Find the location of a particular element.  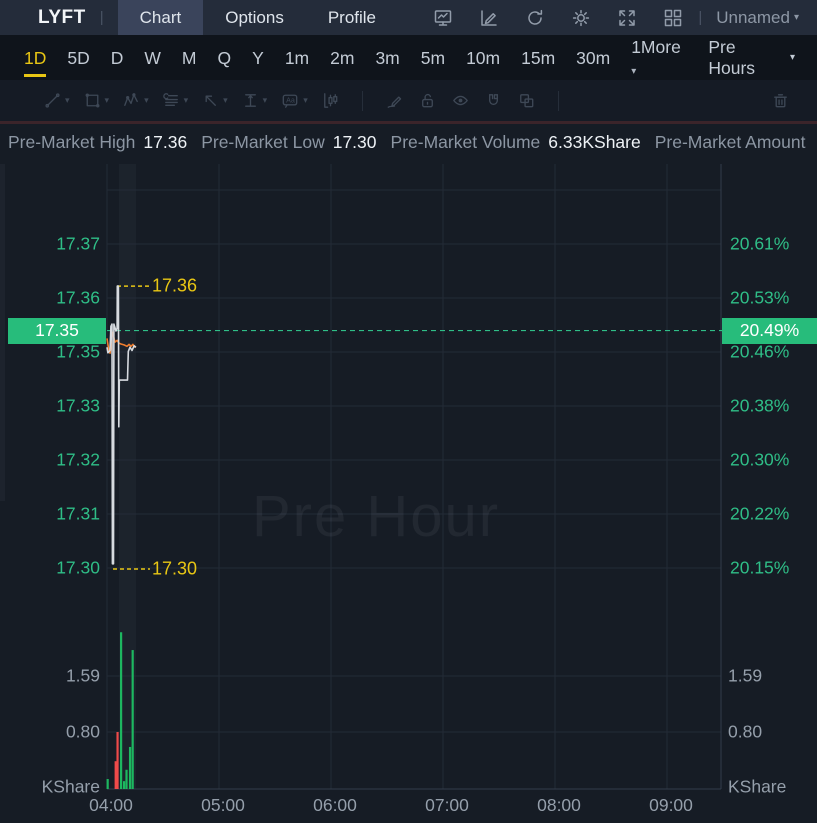

chart-screenshot-icon is located at coordinates (443, 18).